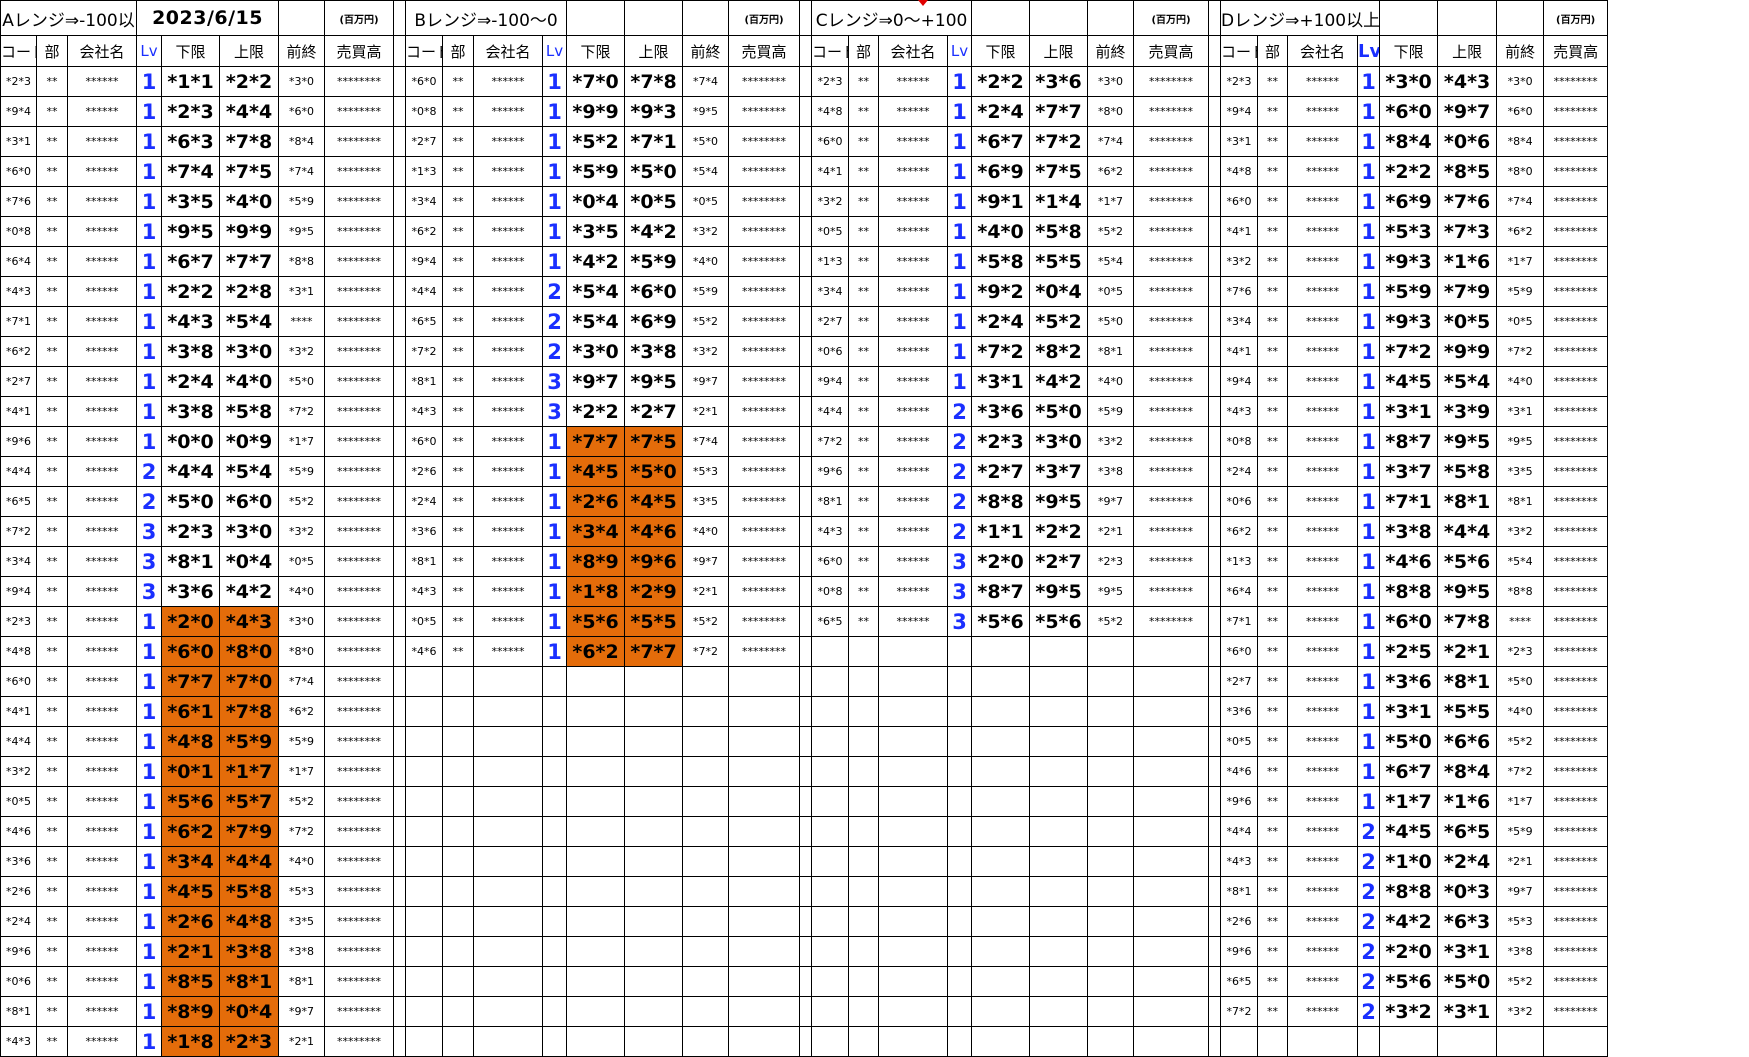  What do you see at coordinates (424, 621) in the screenshot?
I see `code-cell: *0*5` at bounding box center [424, 621].